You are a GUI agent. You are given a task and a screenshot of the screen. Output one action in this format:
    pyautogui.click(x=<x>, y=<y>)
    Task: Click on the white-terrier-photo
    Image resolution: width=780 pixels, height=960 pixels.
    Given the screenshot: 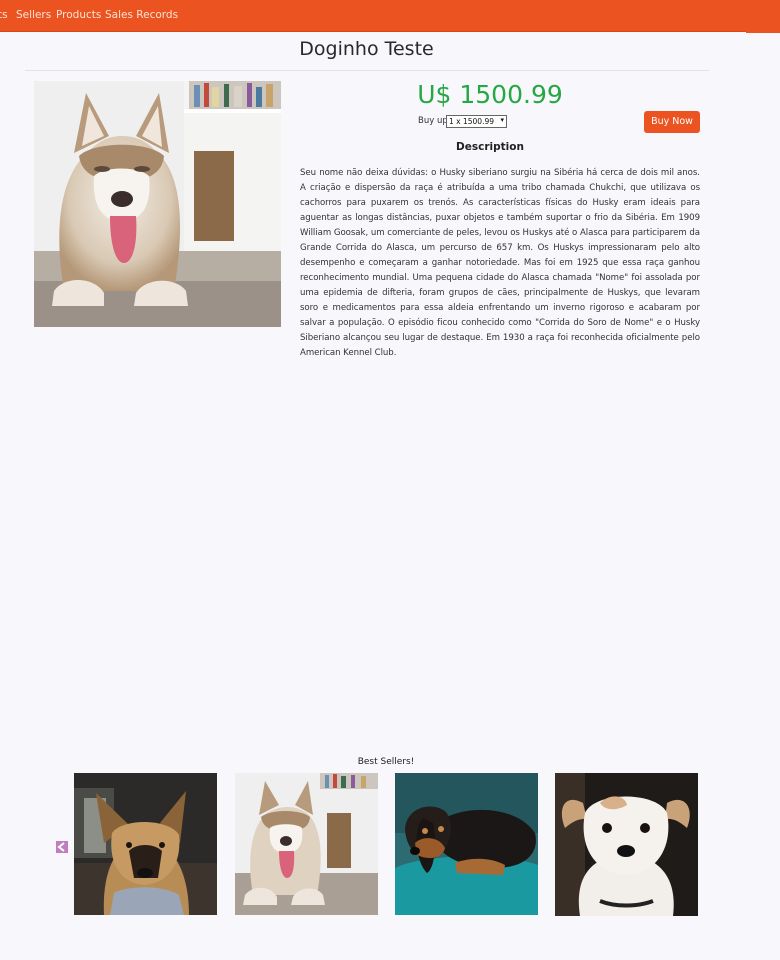 What is the action you would take?
    pyautogui.click(x=626, y=844)
    